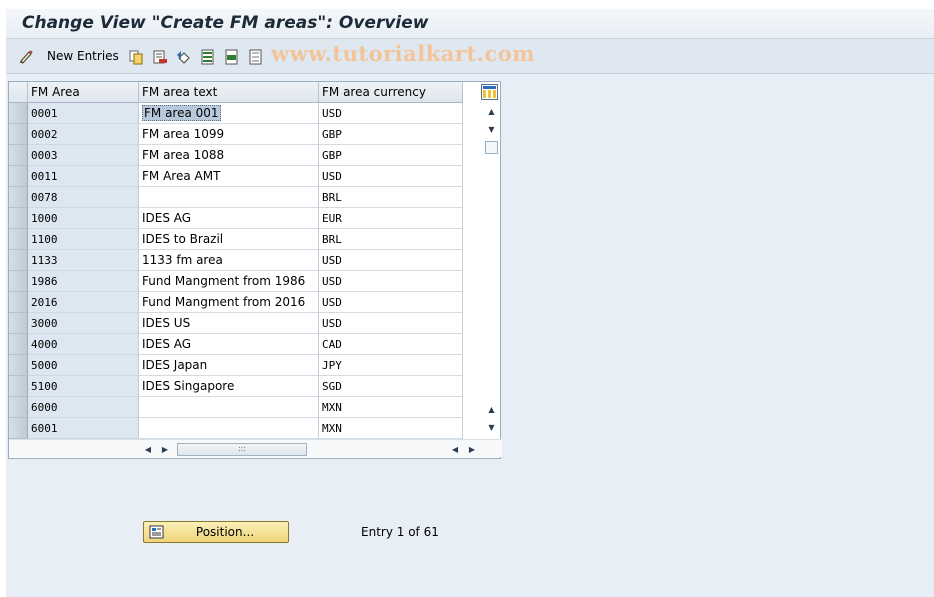 The width and height of the screenshot is (934, 597). I want to click on table-header: FM Area FM area text FM area currency, so click(236, 92).